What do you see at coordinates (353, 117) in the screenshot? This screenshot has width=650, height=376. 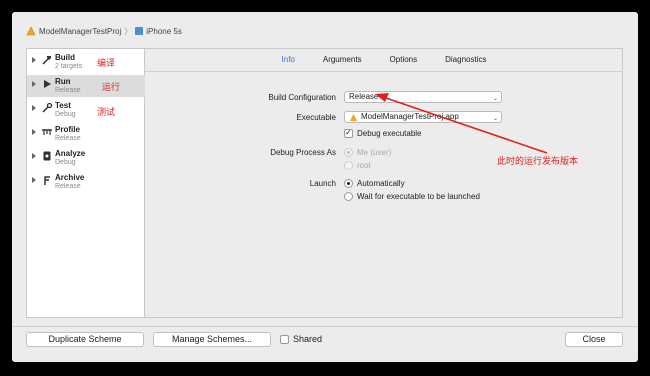 I see `app-icon` at bounding box center [353, 117].